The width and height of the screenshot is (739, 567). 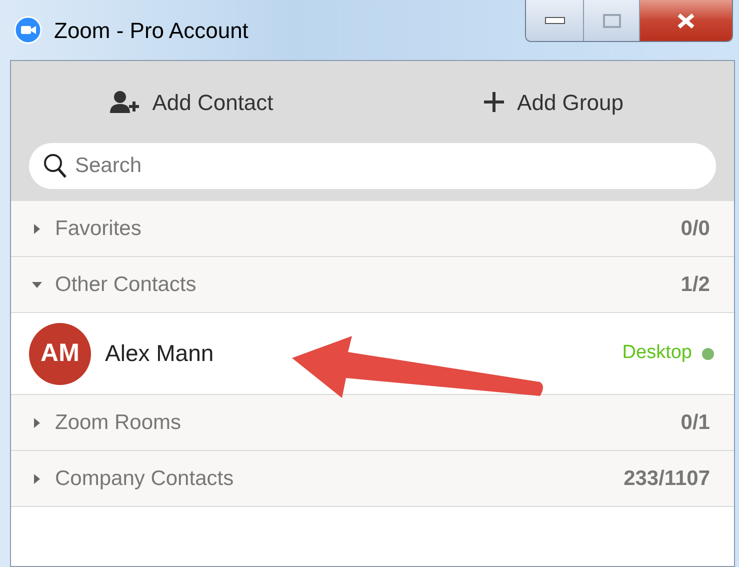 What do you see at coordinates (60, 353) in the screenshot?
I see `avatar: AM` at bounding box center [60, 353].